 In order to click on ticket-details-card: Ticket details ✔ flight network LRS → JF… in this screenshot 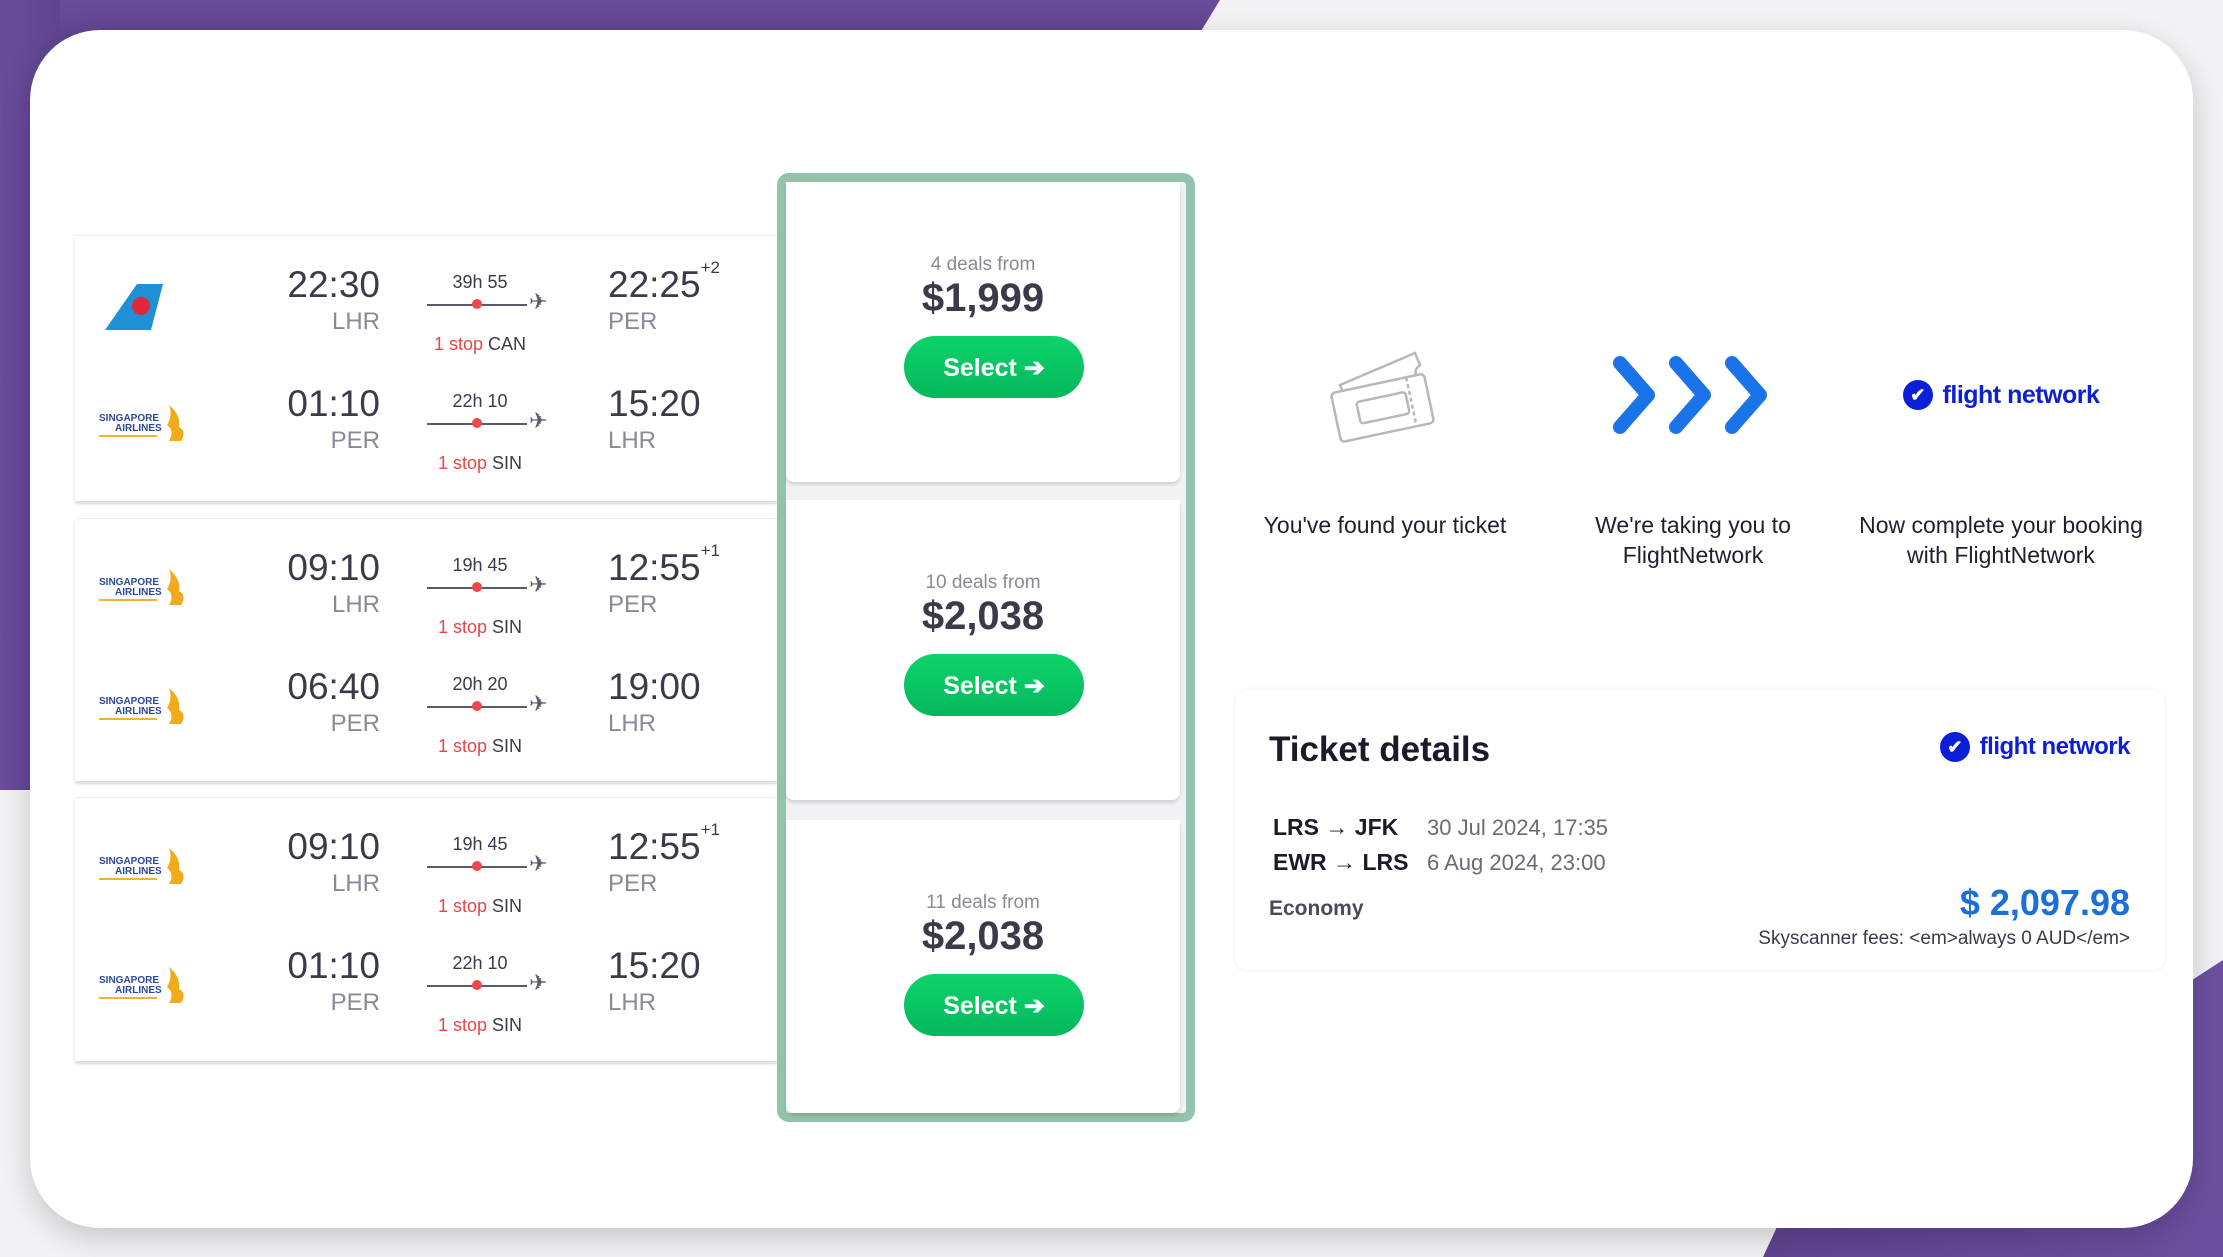, I will do `click(1700, 830)`.